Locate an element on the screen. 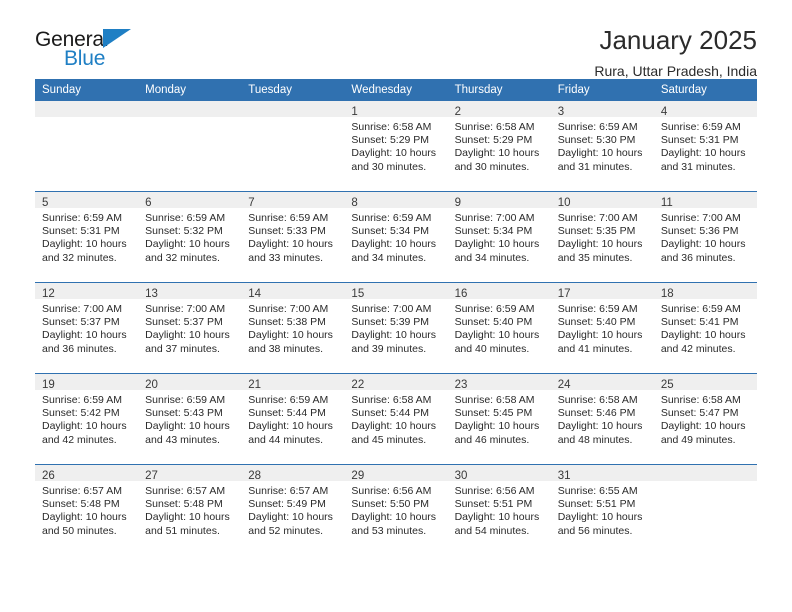 Image resolution: width=792 pixels, height=612 pixels. sunset-text: Sunset: 5:30 PM is located at coordinates (596, 140).